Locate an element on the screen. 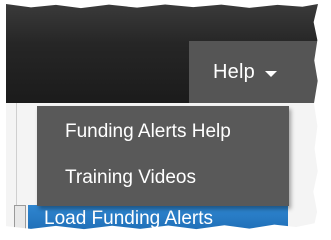 The image size is (331, 240). checkbox is located at coordinates (20, 217).